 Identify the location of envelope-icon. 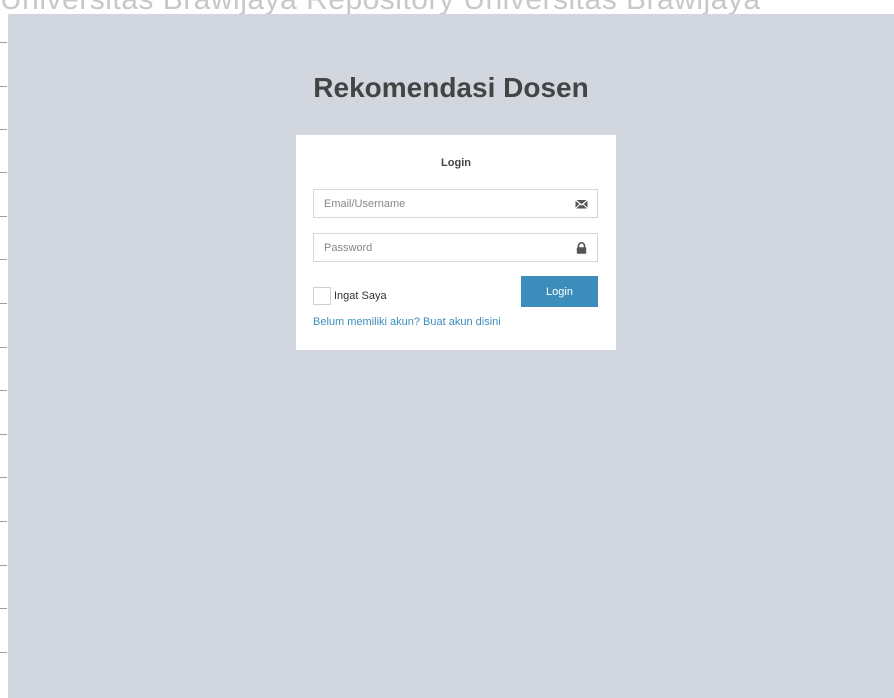
(581, 204).